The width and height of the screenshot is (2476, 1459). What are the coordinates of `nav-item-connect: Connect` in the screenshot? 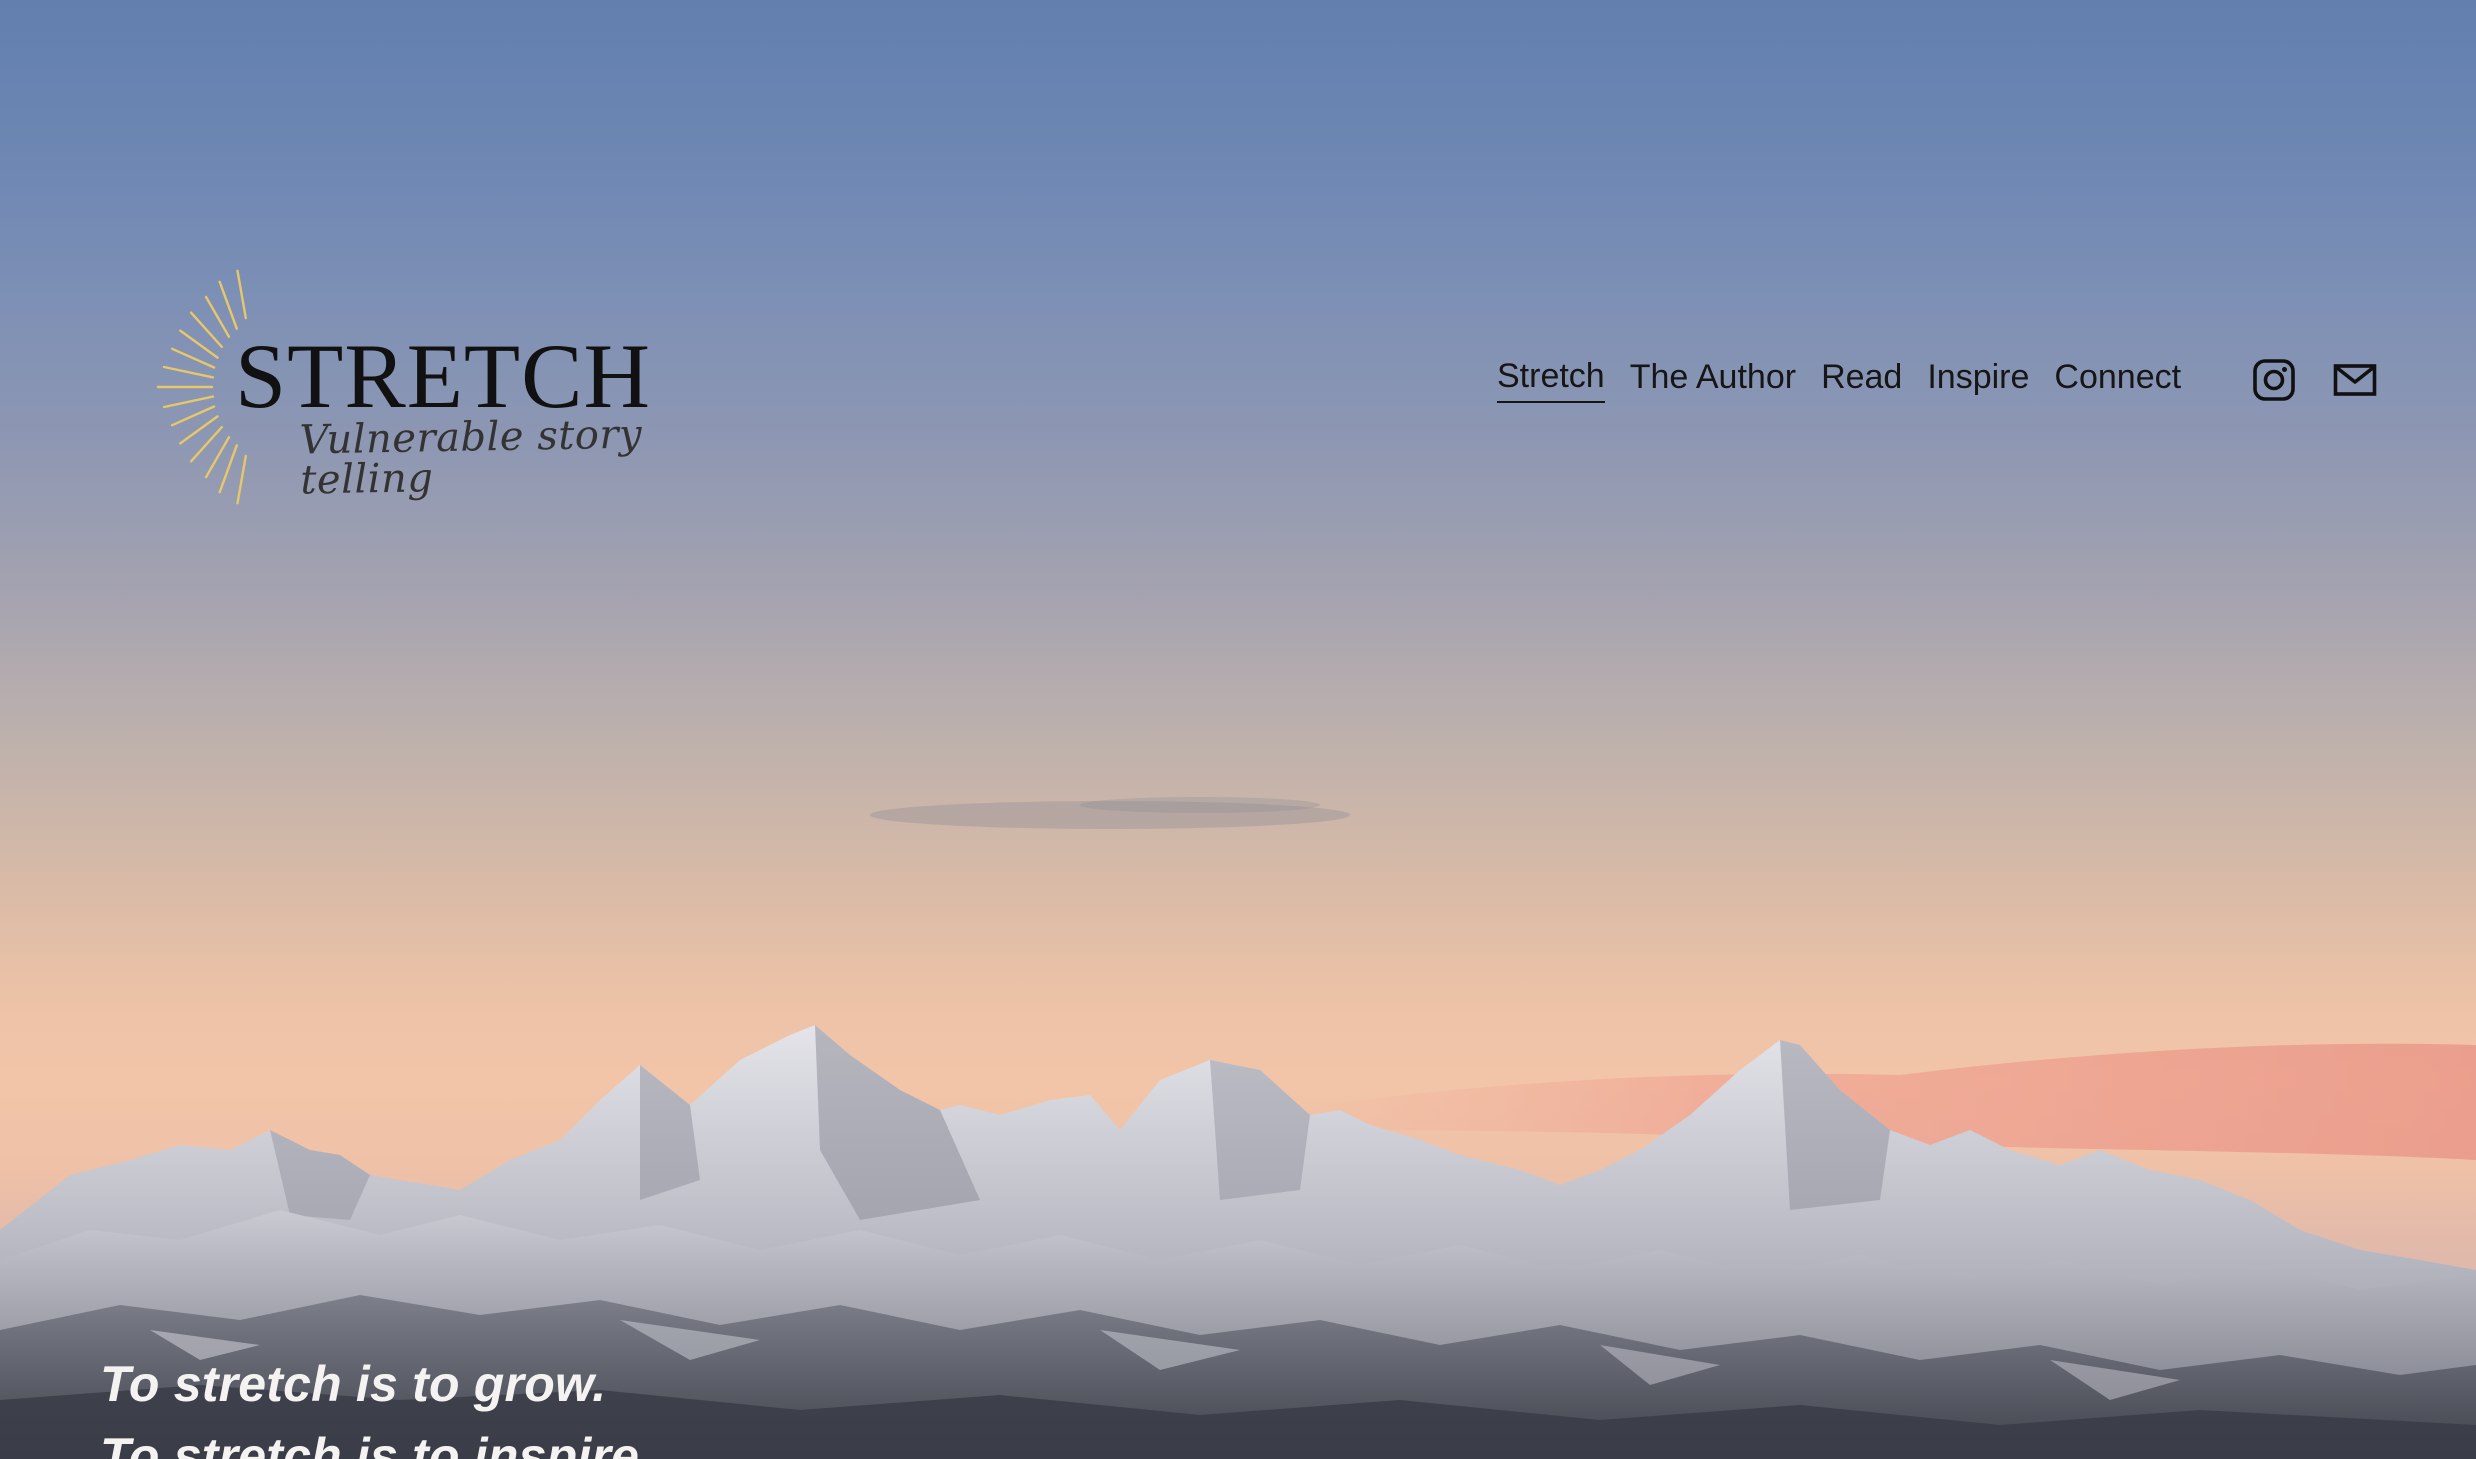 It's located at (2117, 380).